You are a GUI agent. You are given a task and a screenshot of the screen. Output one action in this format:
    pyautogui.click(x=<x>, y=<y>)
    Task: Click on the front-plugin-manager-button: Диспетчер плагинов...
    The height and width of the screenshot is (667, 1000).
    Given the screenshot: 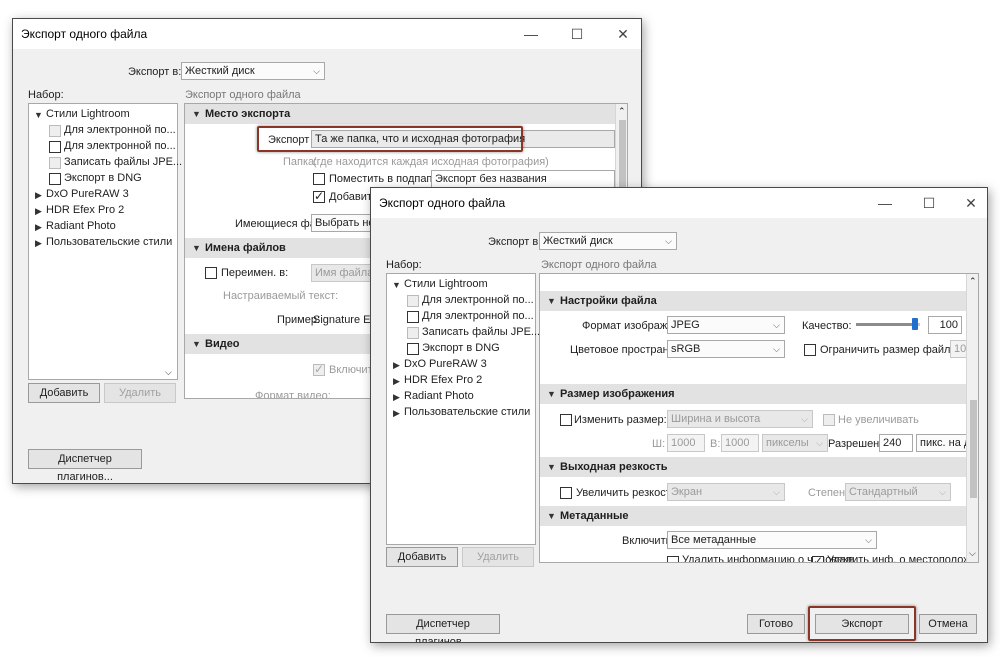 What is the action you would take?
    pyautogui.click(x=443, y=628)
    